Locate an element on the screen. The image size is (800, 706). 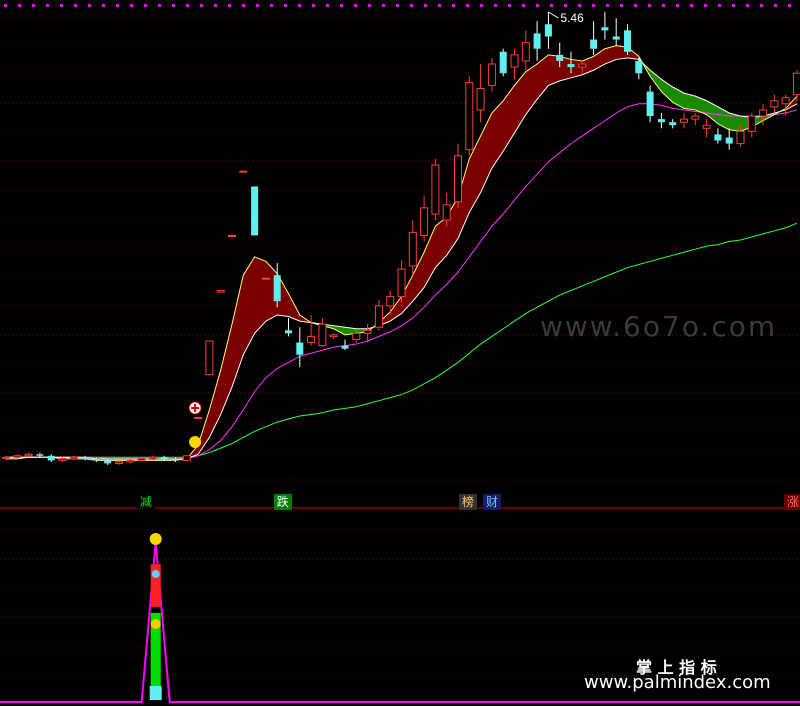
watermark-site: www.palmindex.com is located at coordinates (677, 682).